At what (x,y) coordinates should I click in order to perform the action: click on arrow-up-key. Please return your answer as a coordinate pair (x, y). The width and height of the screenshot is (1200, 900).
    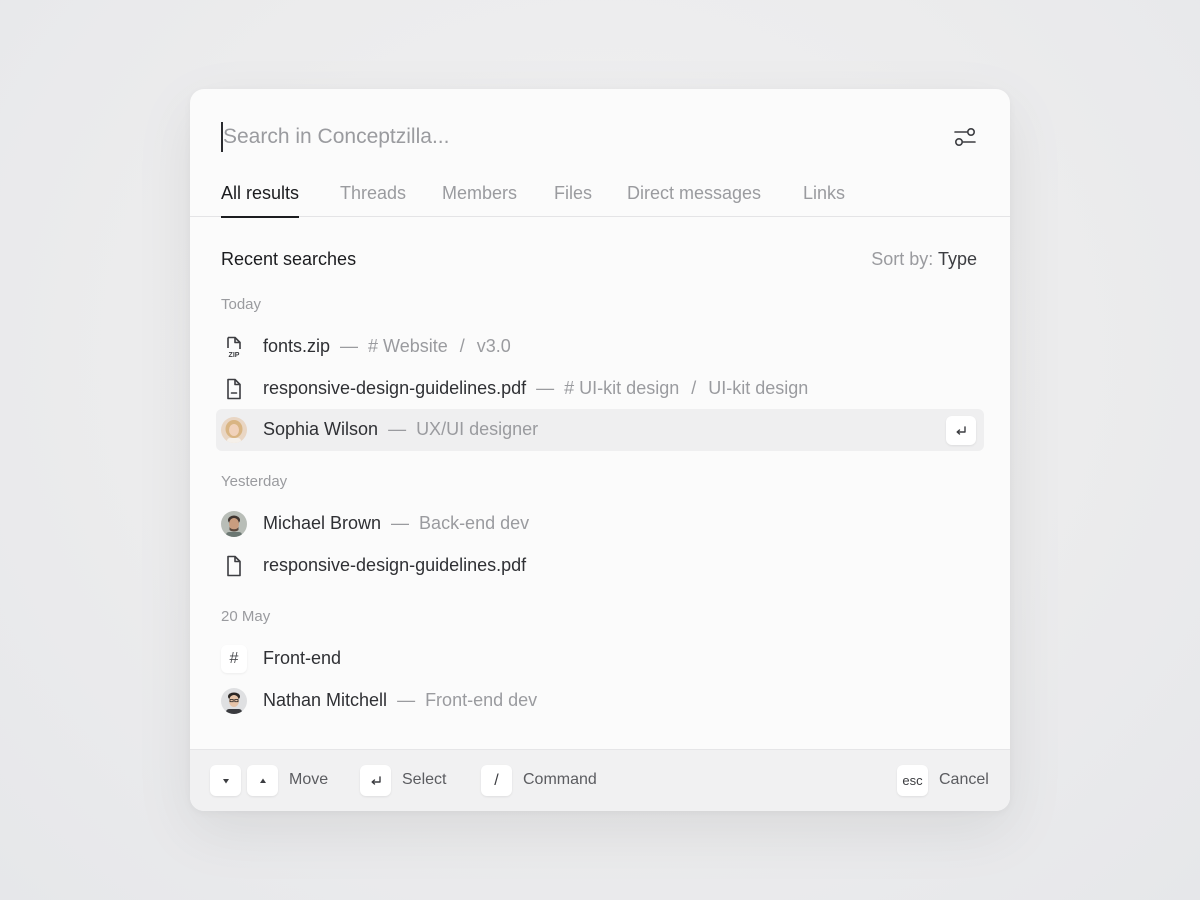
    Looking at the image, I should click on (262, 780).